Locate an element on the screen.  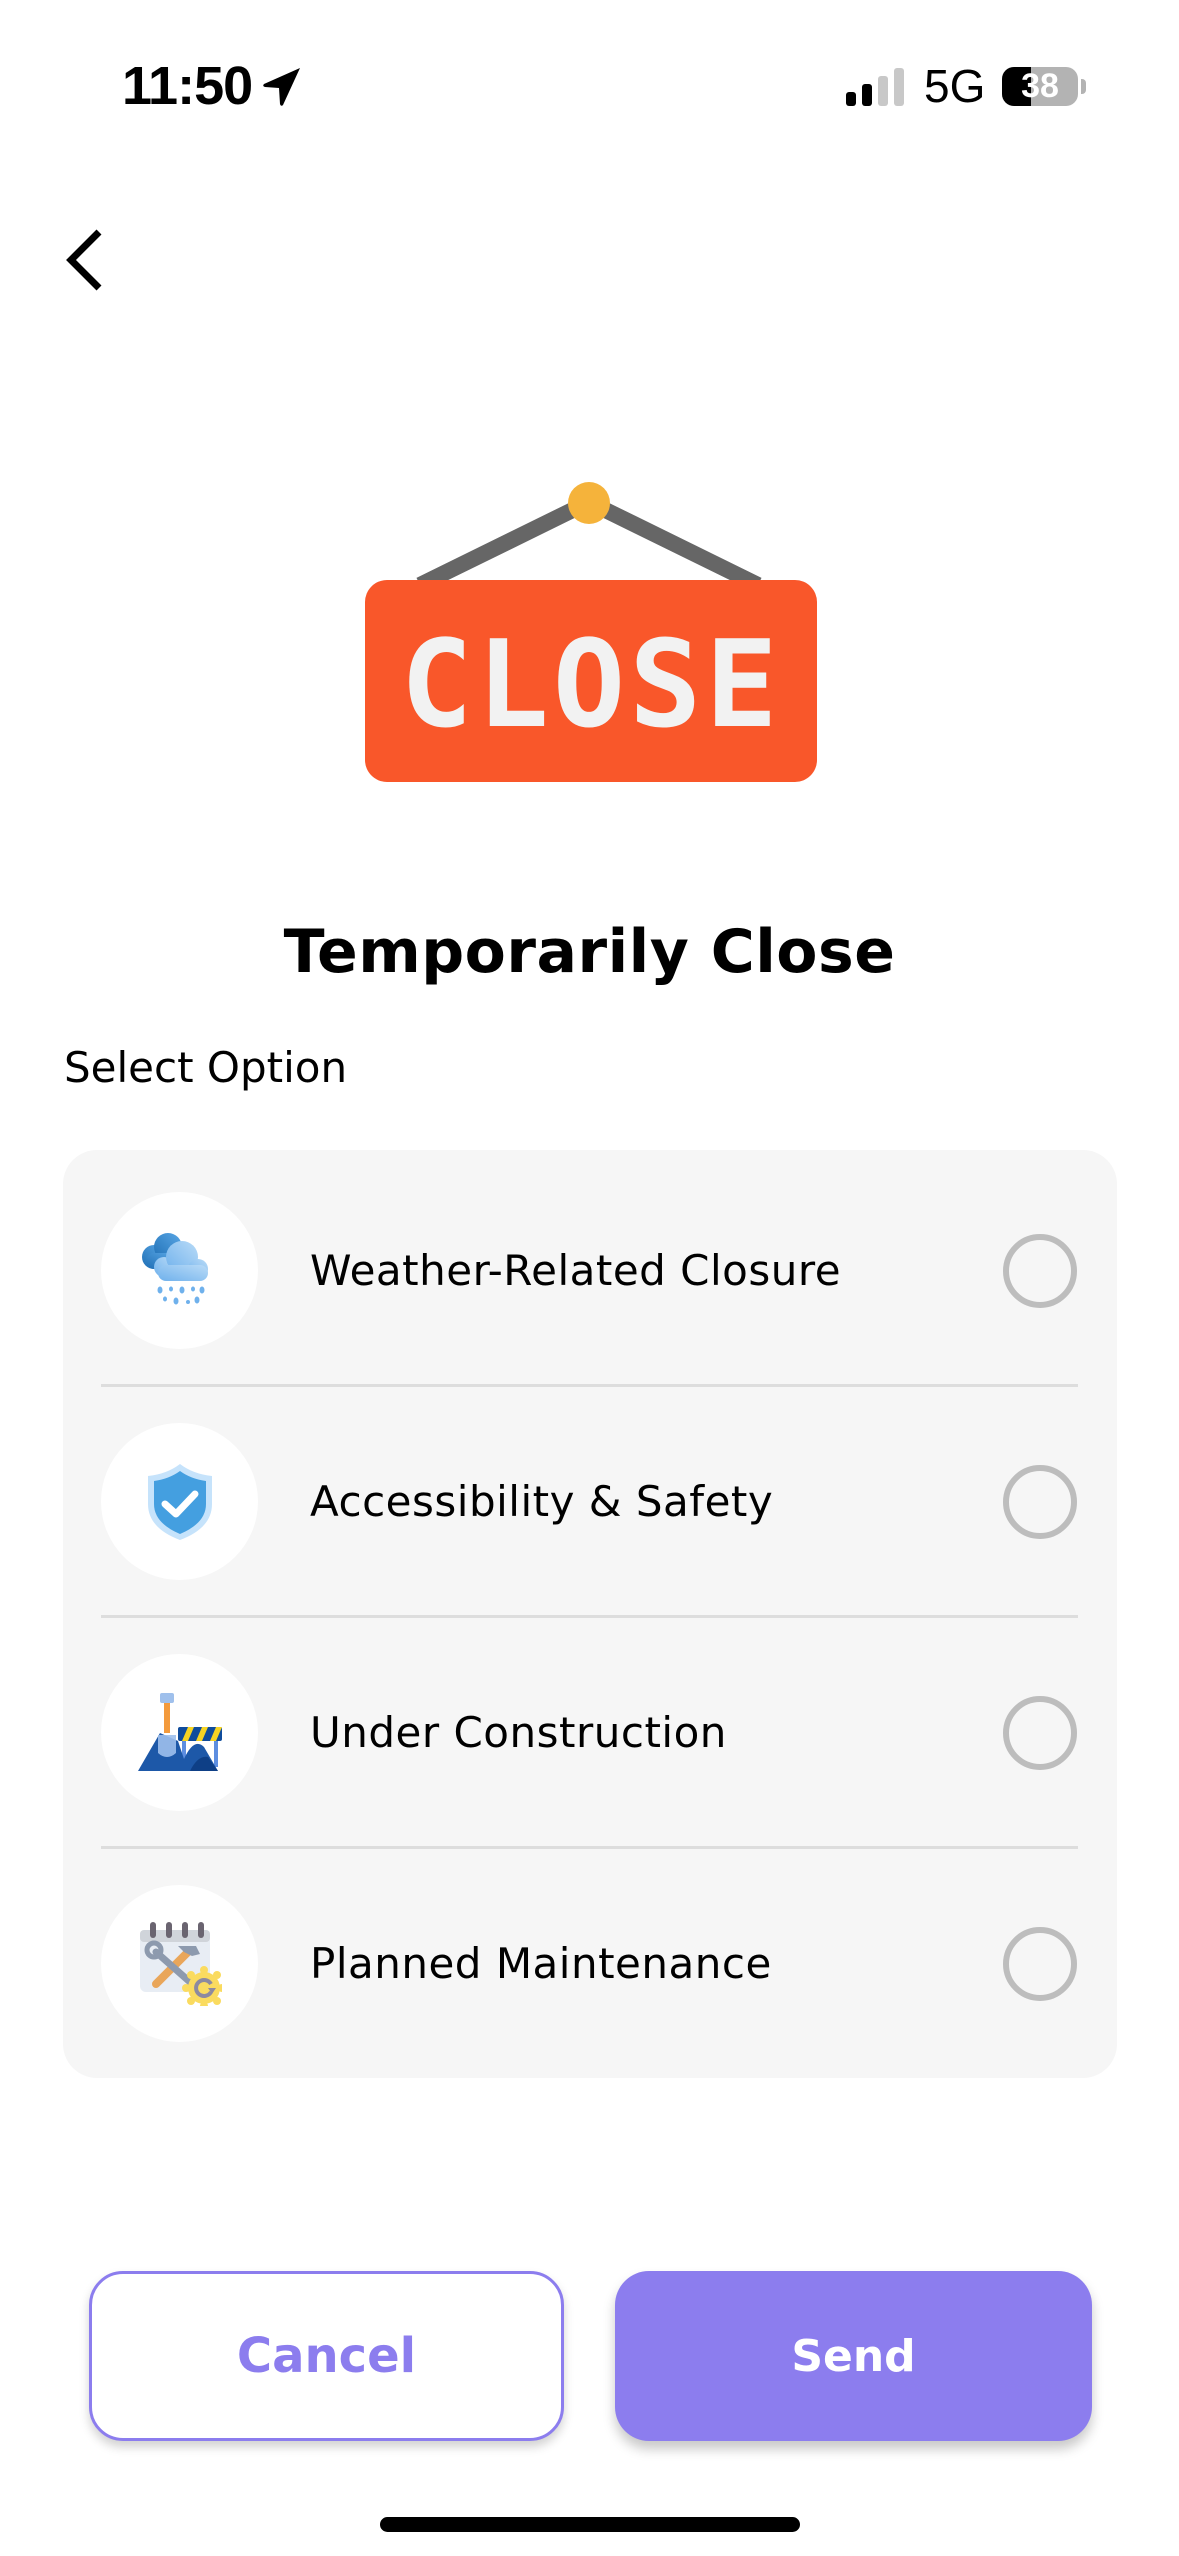
shield-check-icon is located at coordinates (179, 1501).